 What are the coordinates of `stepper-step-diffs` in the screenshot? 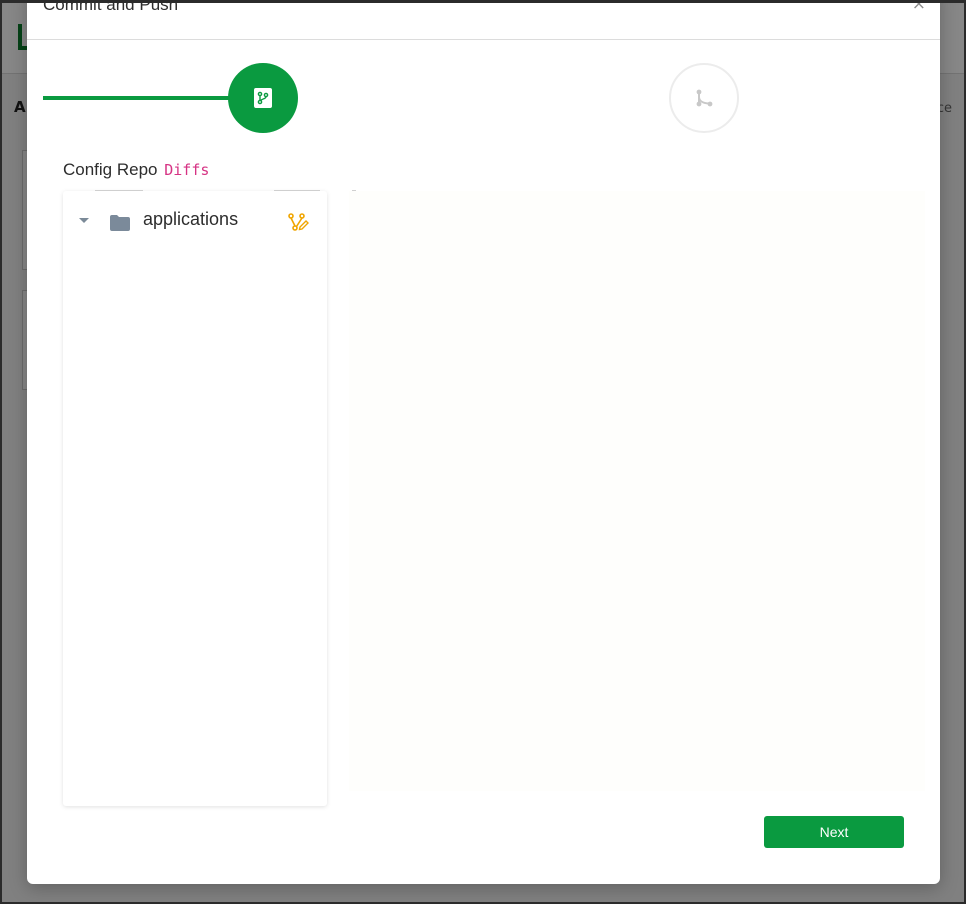 It's located at (263, 98).